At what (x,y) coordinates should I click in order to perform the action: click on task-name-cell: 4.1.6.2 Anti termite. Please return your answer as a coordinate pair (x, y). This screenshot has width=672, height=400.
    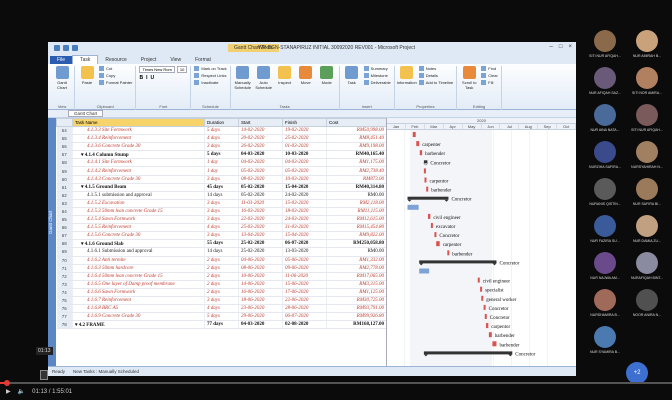
    Looking at the image, I should click on (138, 260).